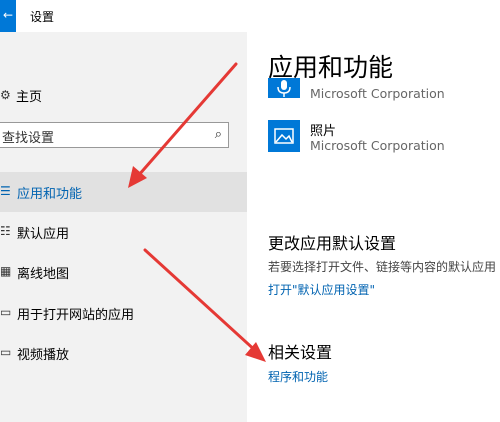 This screenshot has height=422, width=500. I want to click on sidebar-item-label: 应用和功能, so click(50, 194).